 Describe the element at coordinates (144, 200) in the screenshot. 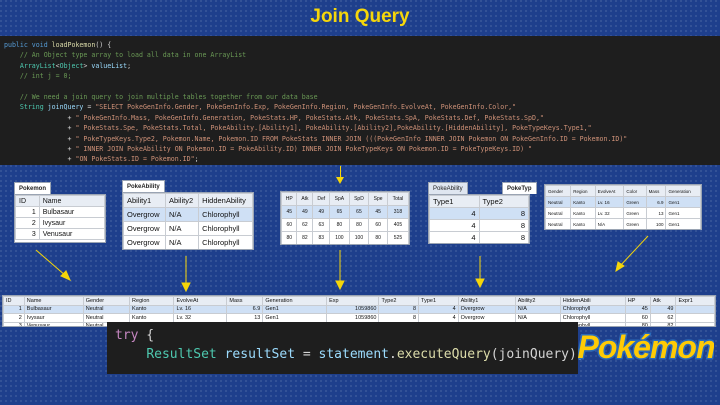

I see `column-header: Ability1` at that location.